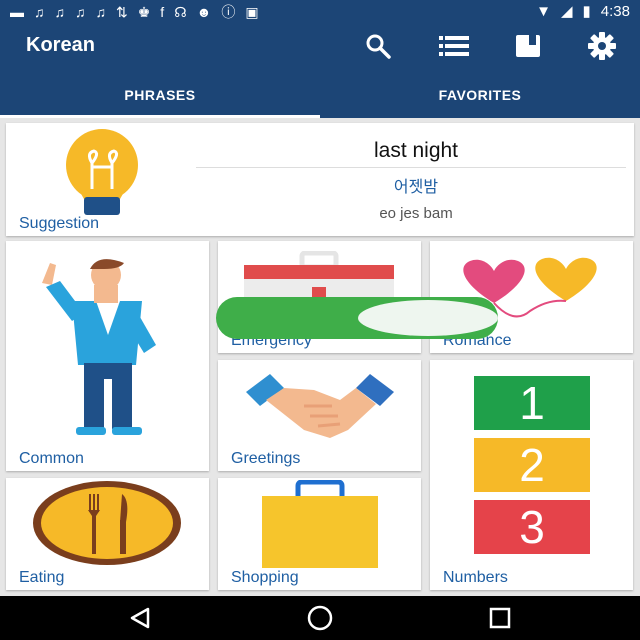 The width and height of the screenshot is (640, 640). I want to click on lock-icon: ▣, so click(252, 12).